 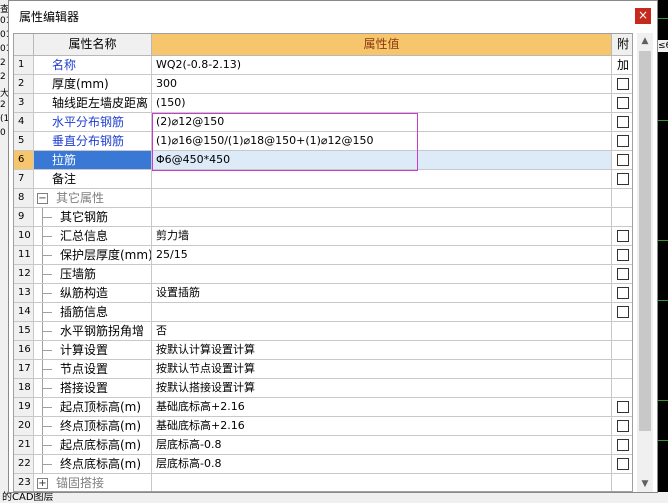 What do you see at coordinates (24, 255) in the screenshot?
I see `row-number: 11` at bounding box center [24, 255].